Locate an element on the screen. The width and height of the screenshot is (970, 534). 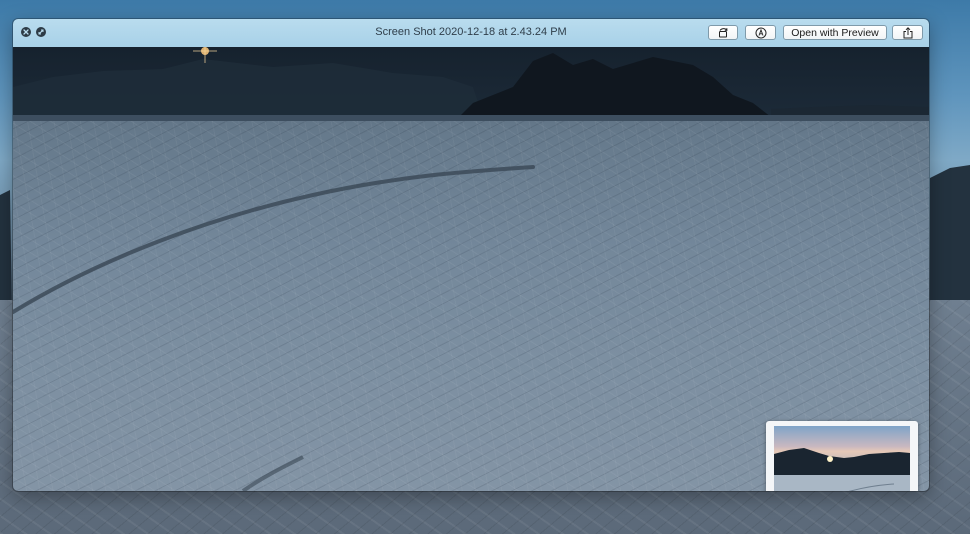
close-button is located at coordinates (26, 32).